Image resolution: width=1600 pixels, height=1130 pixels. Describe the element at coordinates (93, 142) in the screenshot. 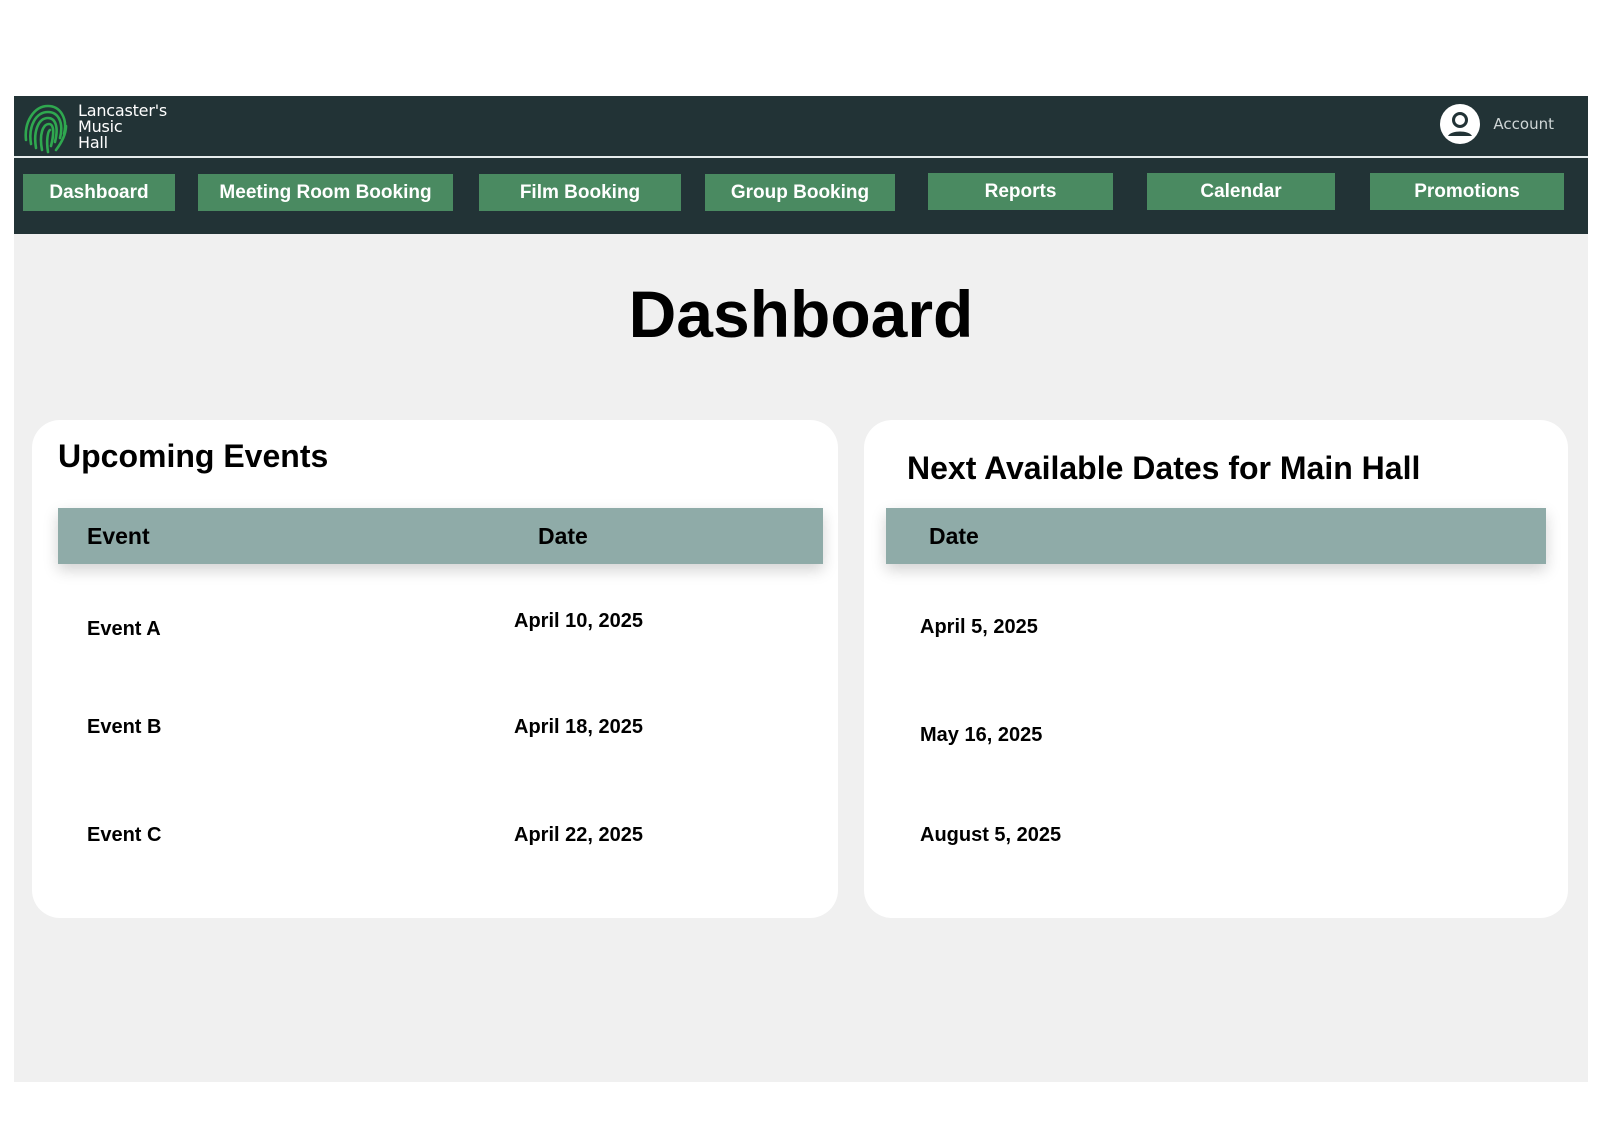

I see `brand-line-3: Hall` at that location.